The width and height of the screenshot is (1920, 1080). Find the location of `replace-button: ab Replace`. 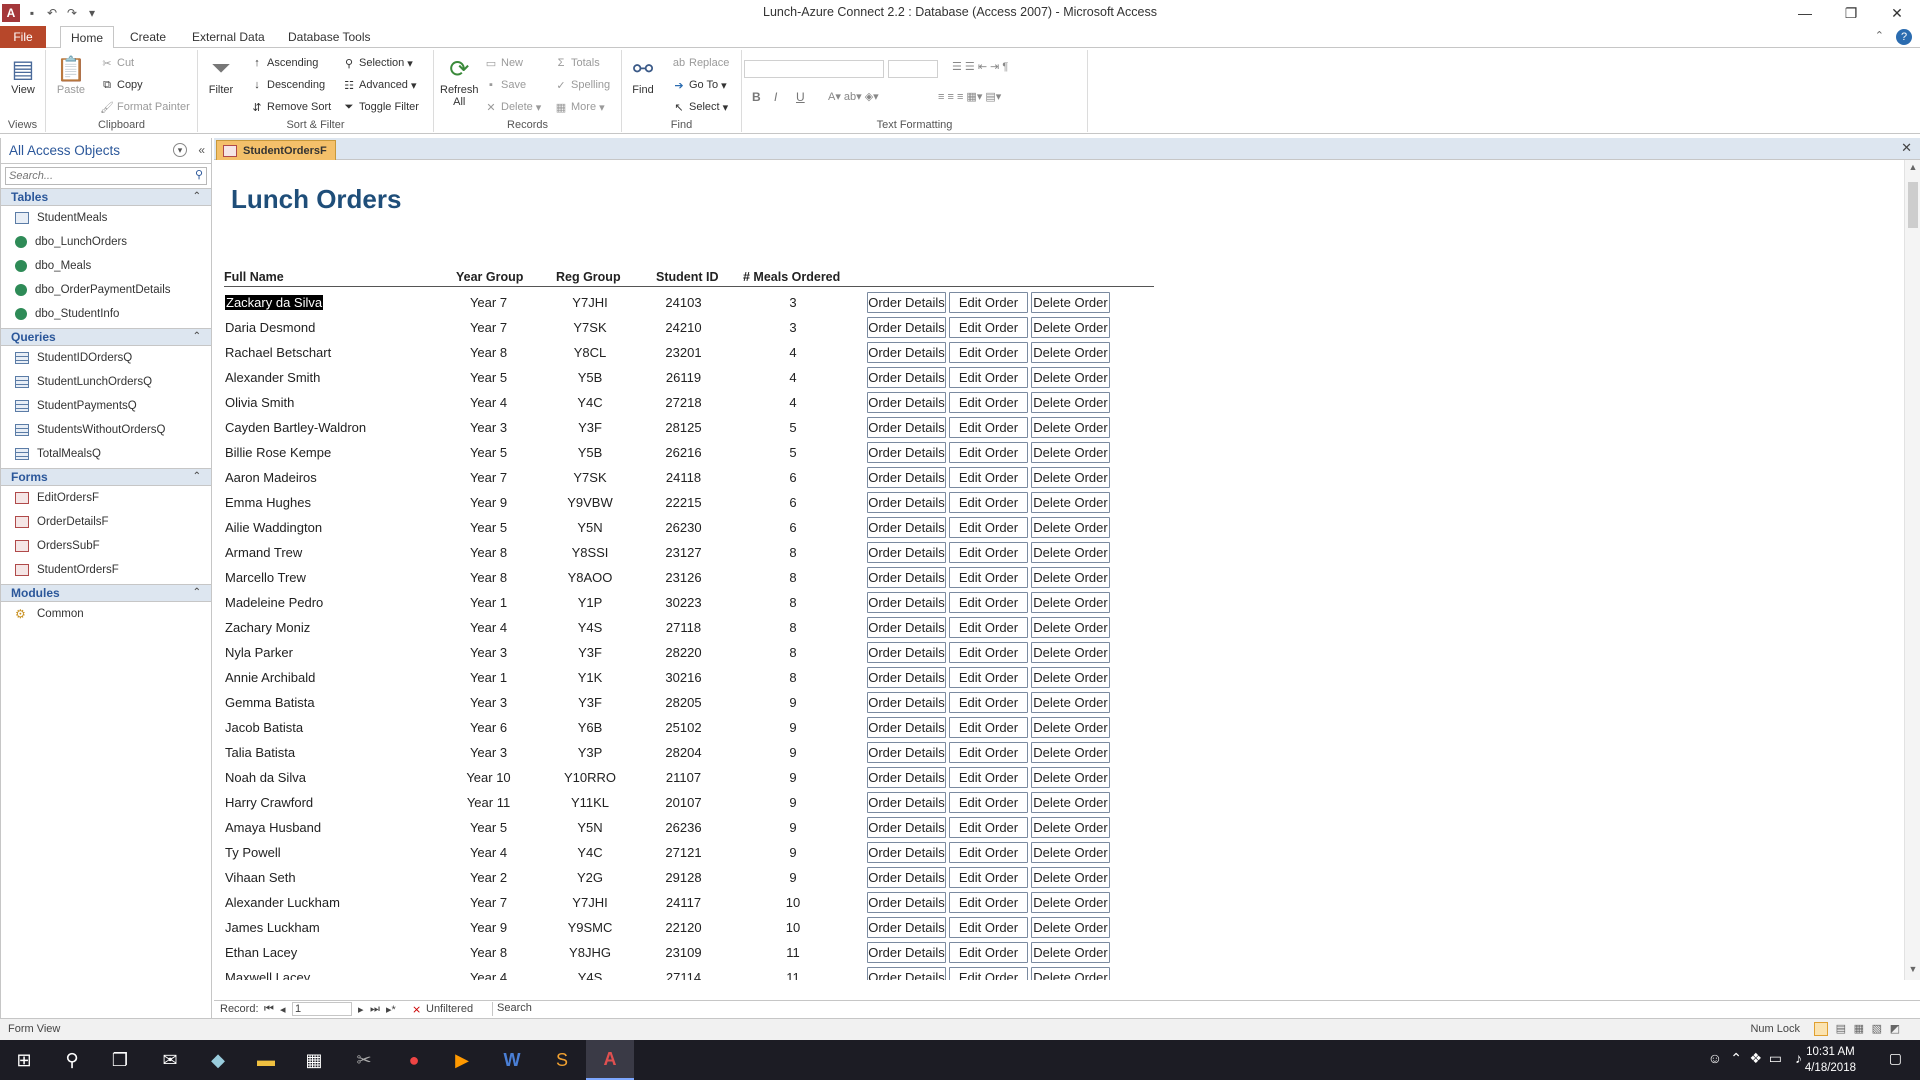

replace-button: ab Replace is located at coordinates (700, 63).